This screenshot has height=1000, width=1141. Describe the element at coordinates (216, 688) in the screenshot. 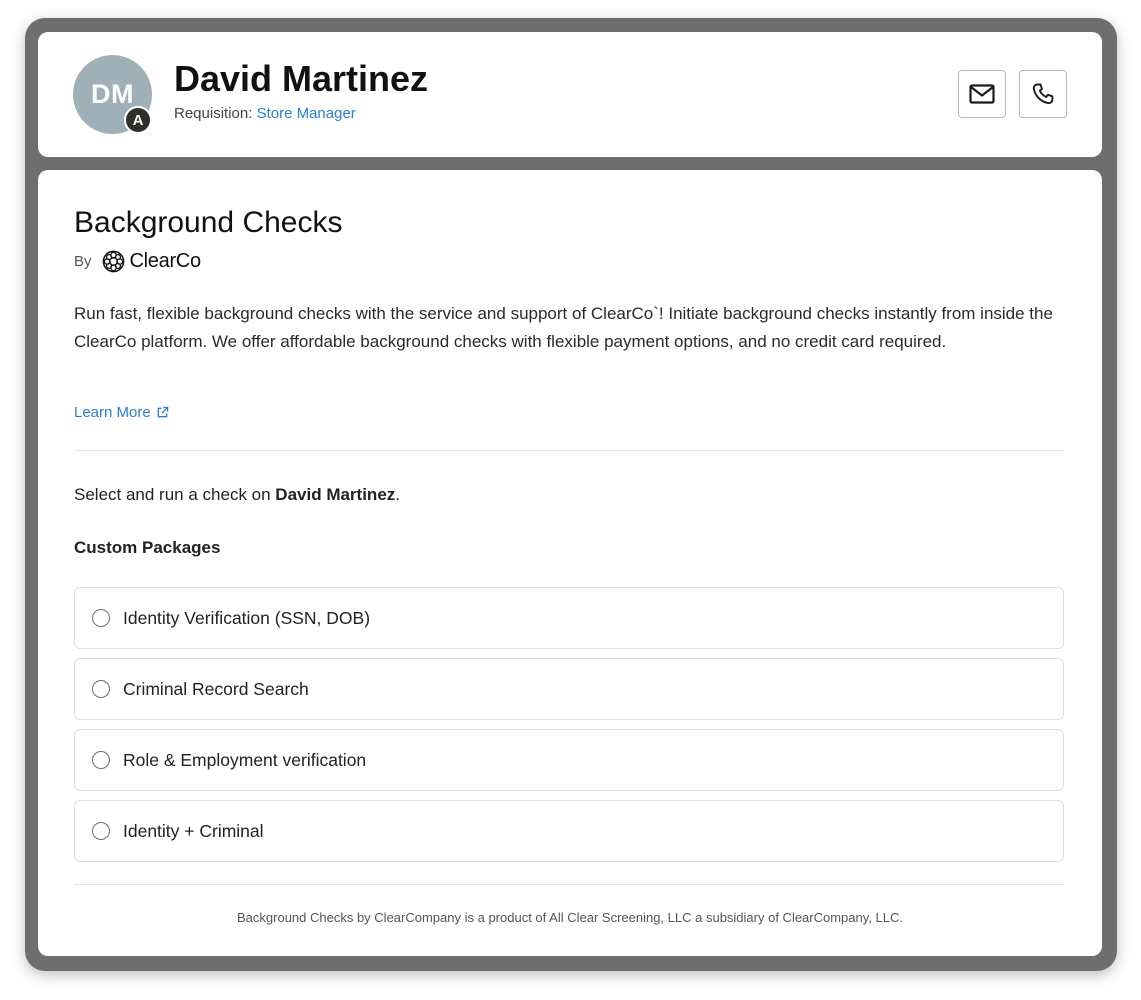

I see `package-label: Criminal Record Search` at that location.